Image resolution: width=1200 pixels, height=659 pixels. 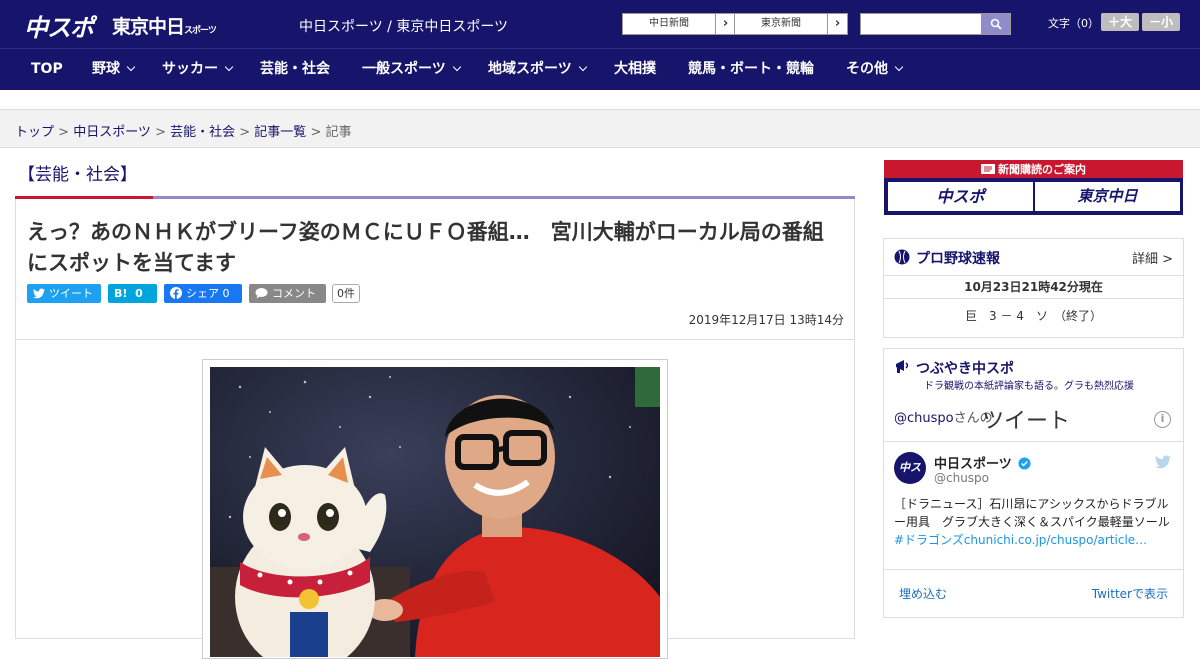 I want to click on breadcrumb: トップ > 中日スポーツ > 芸能・社会 > 記事一覧 > 記事, so click(x=600, y=129).